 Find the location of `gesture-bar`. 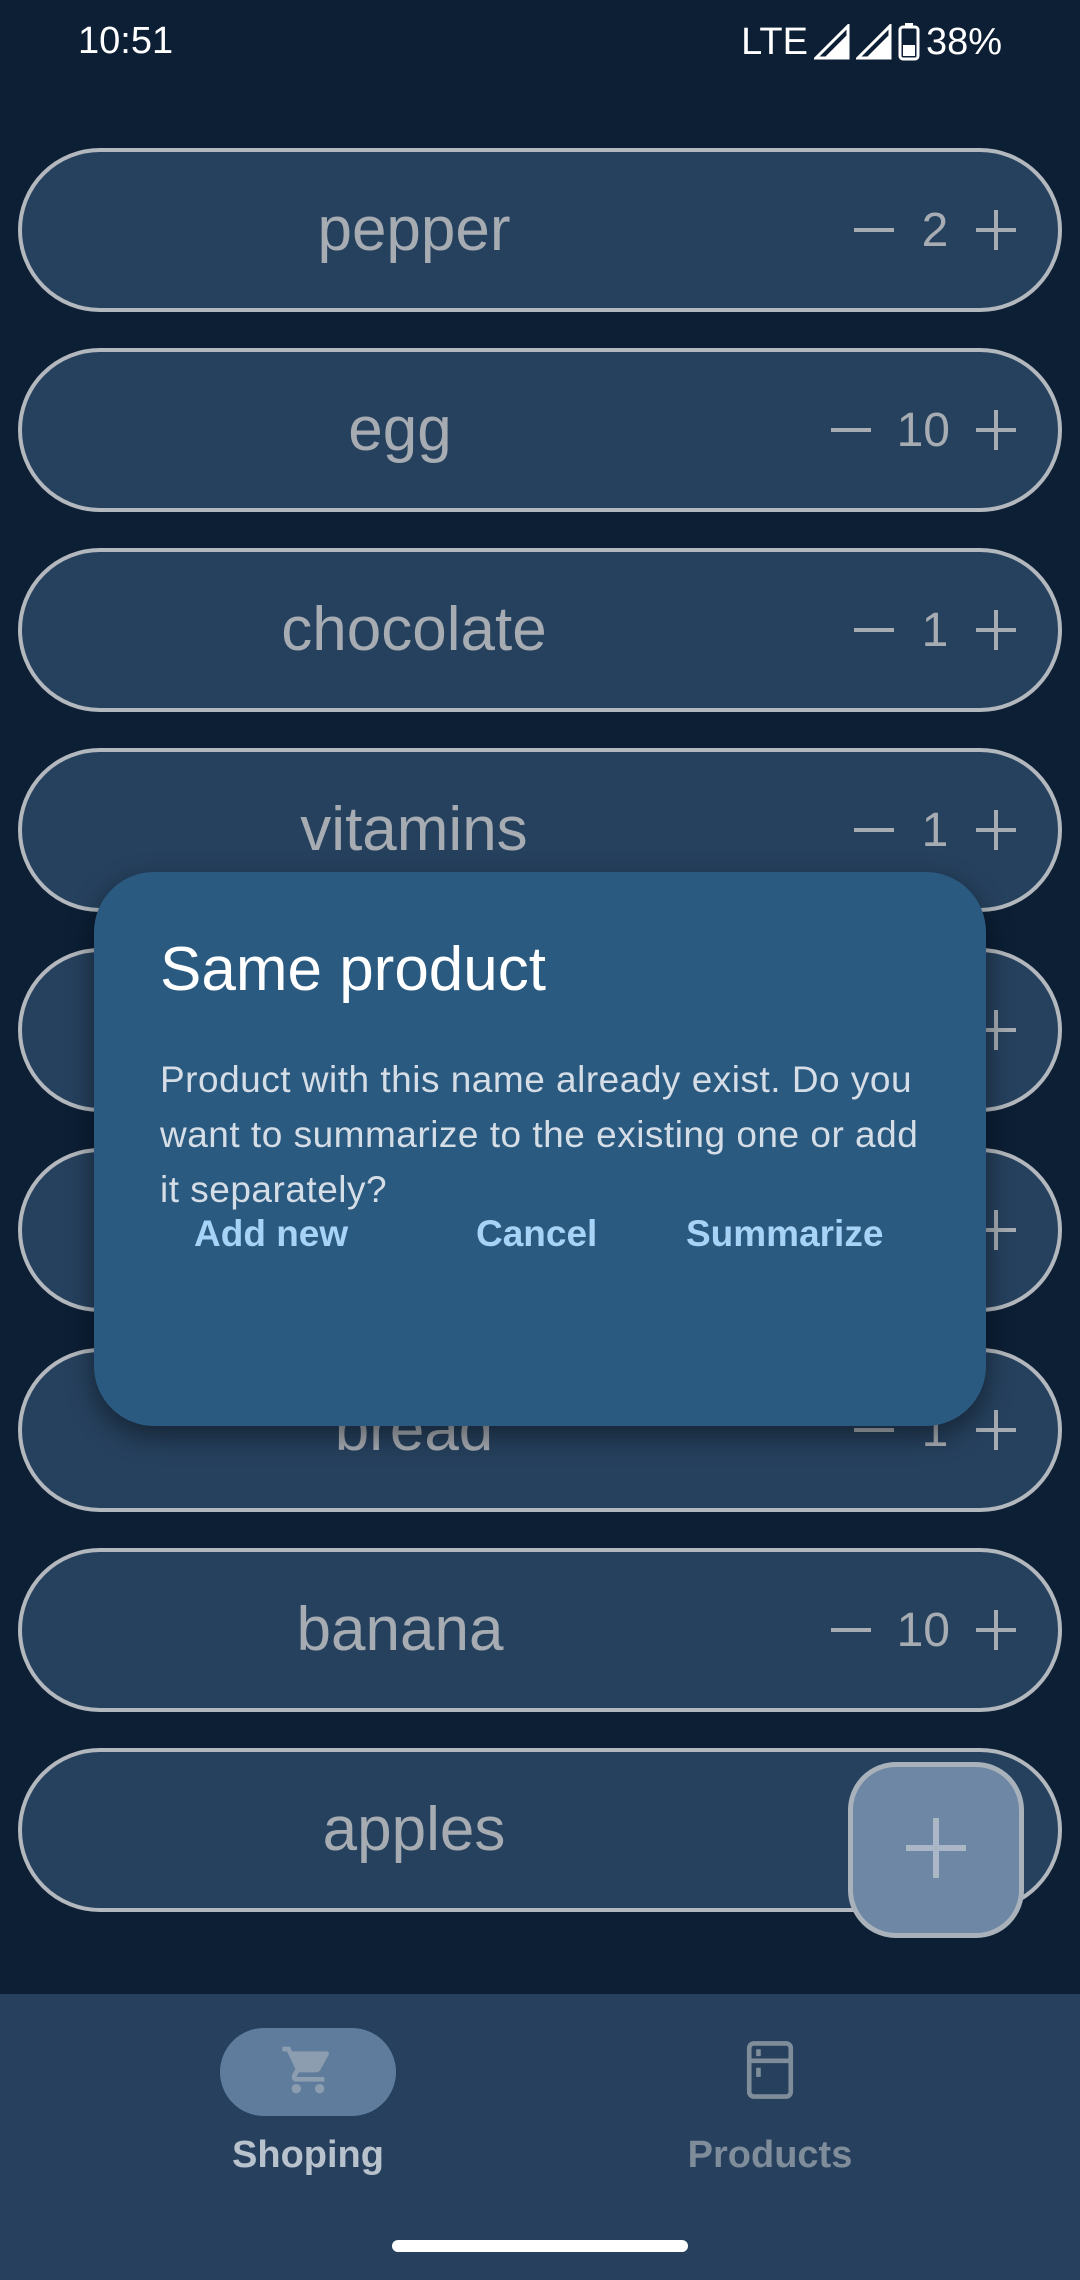

gesture-bar is located at coordinates (540, 2246).